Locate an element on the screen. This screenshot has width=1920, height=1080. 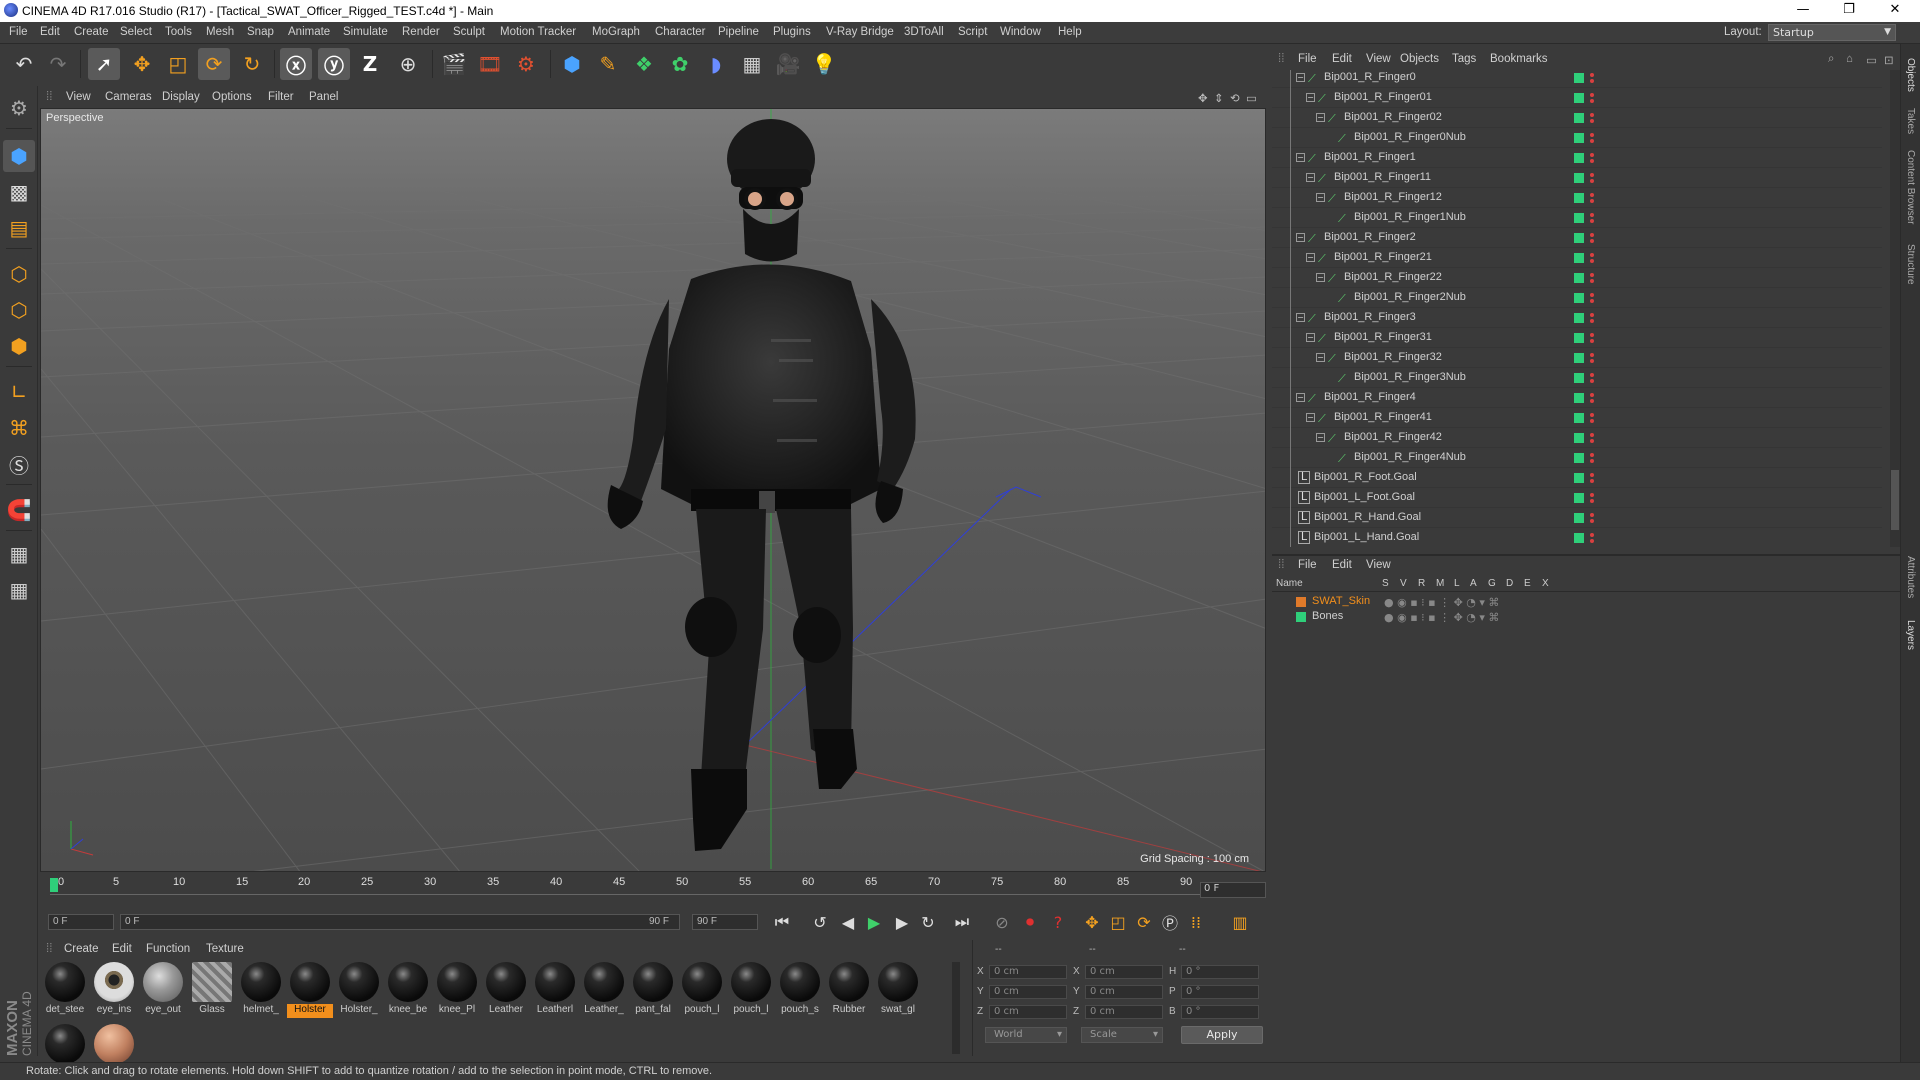
object-row: ⟋ Bip001_R_Finger2Nub is located at coordinates (1577, 298).